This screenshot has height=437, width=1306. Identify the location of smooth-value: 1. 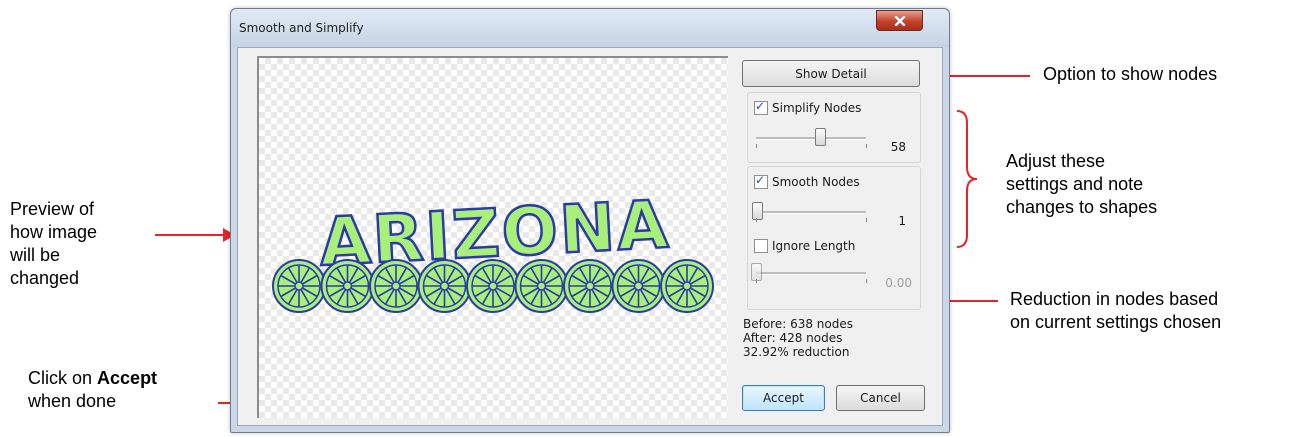
(902, 221).